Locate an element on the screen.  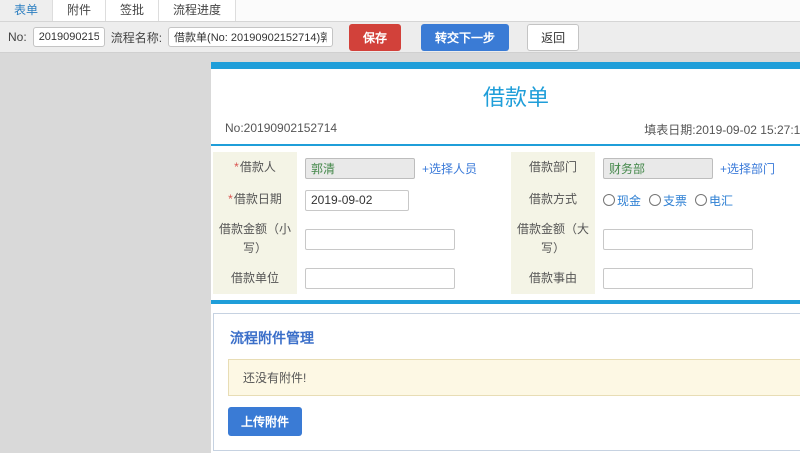
borrower-input is located at coordinates (360, 168).